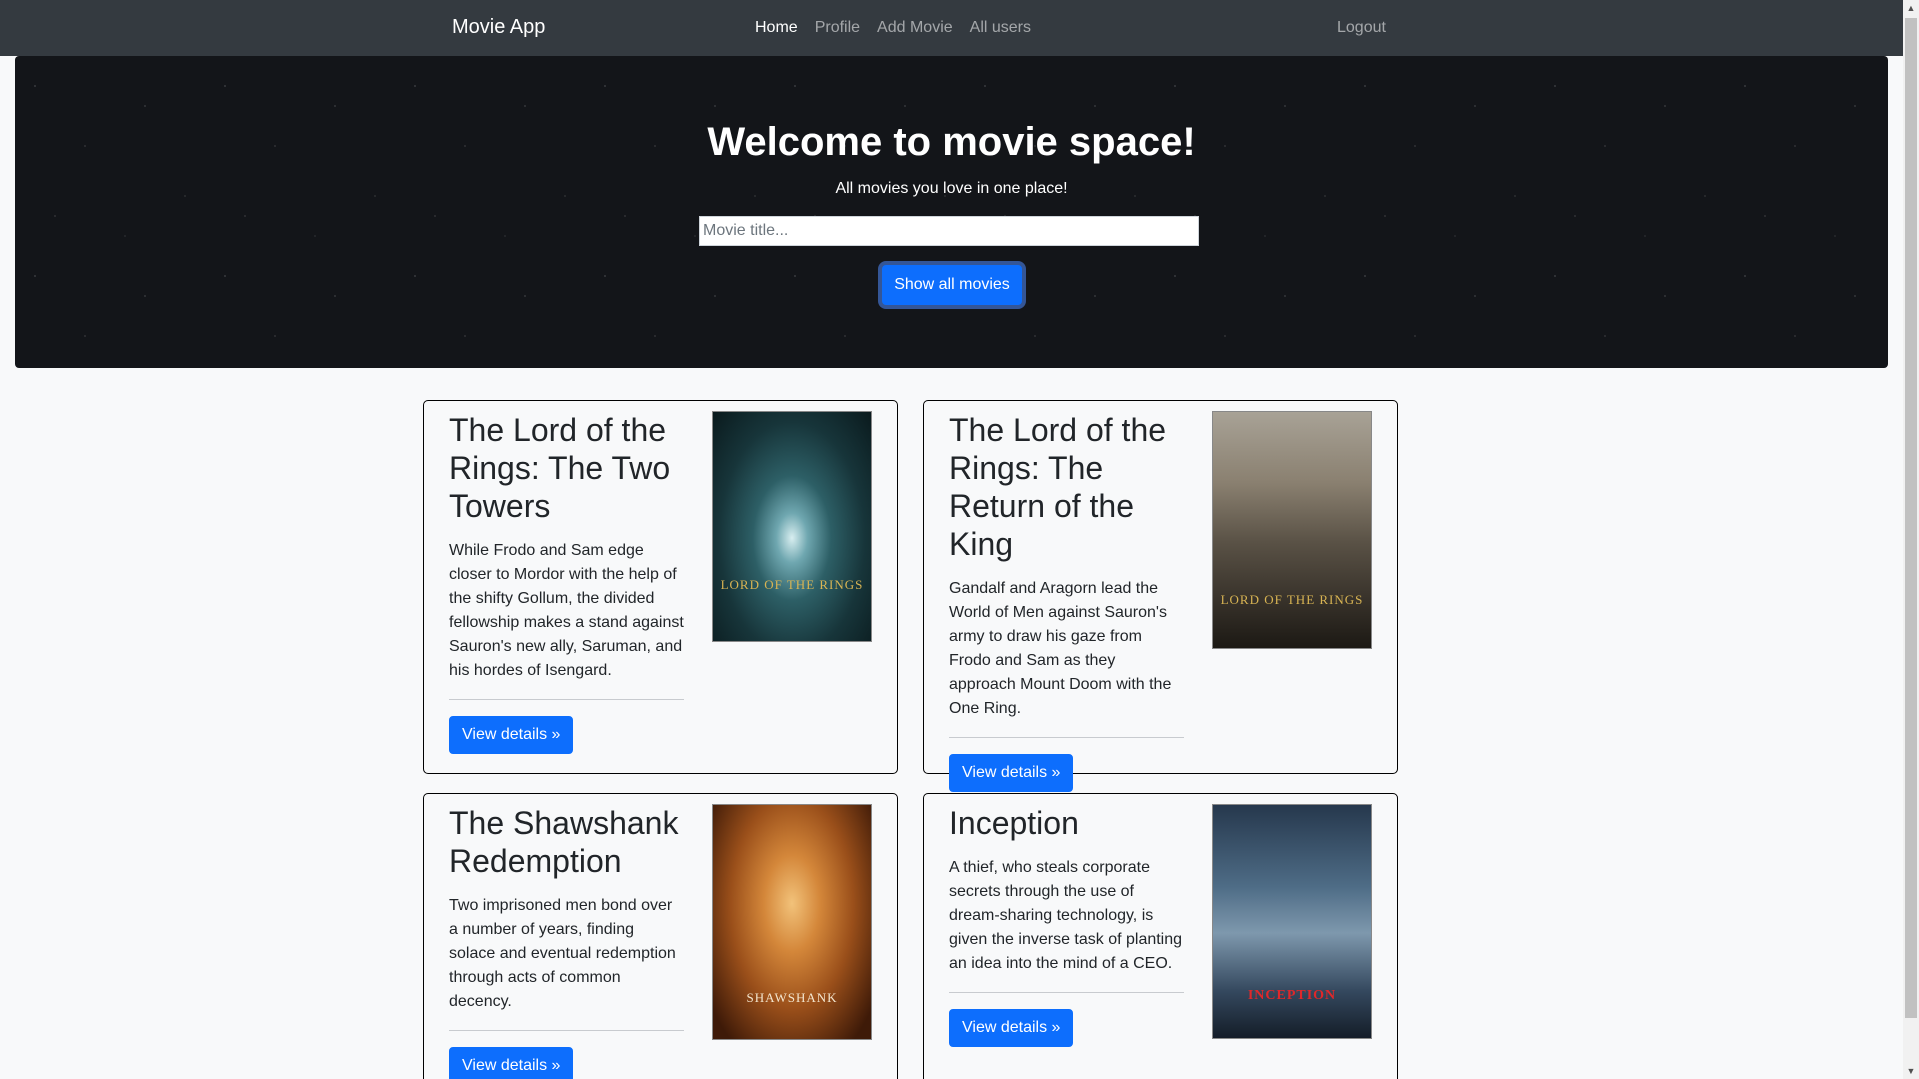 The height and width of the screenshot is (1079, 1919). I want to click on show-all-movies-button: Show all movies, so click(952, 285).